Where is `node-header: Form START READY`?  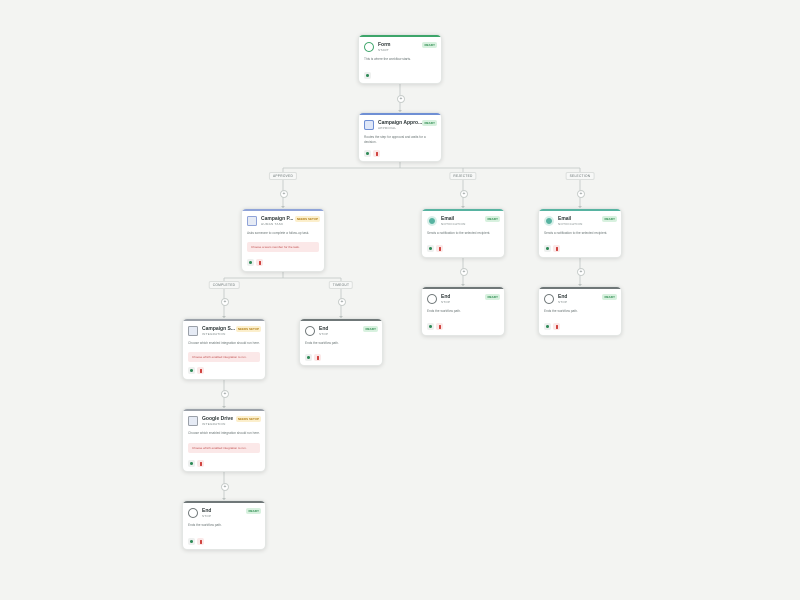 node-header: Form START READY is located at coordinates (400, 49).